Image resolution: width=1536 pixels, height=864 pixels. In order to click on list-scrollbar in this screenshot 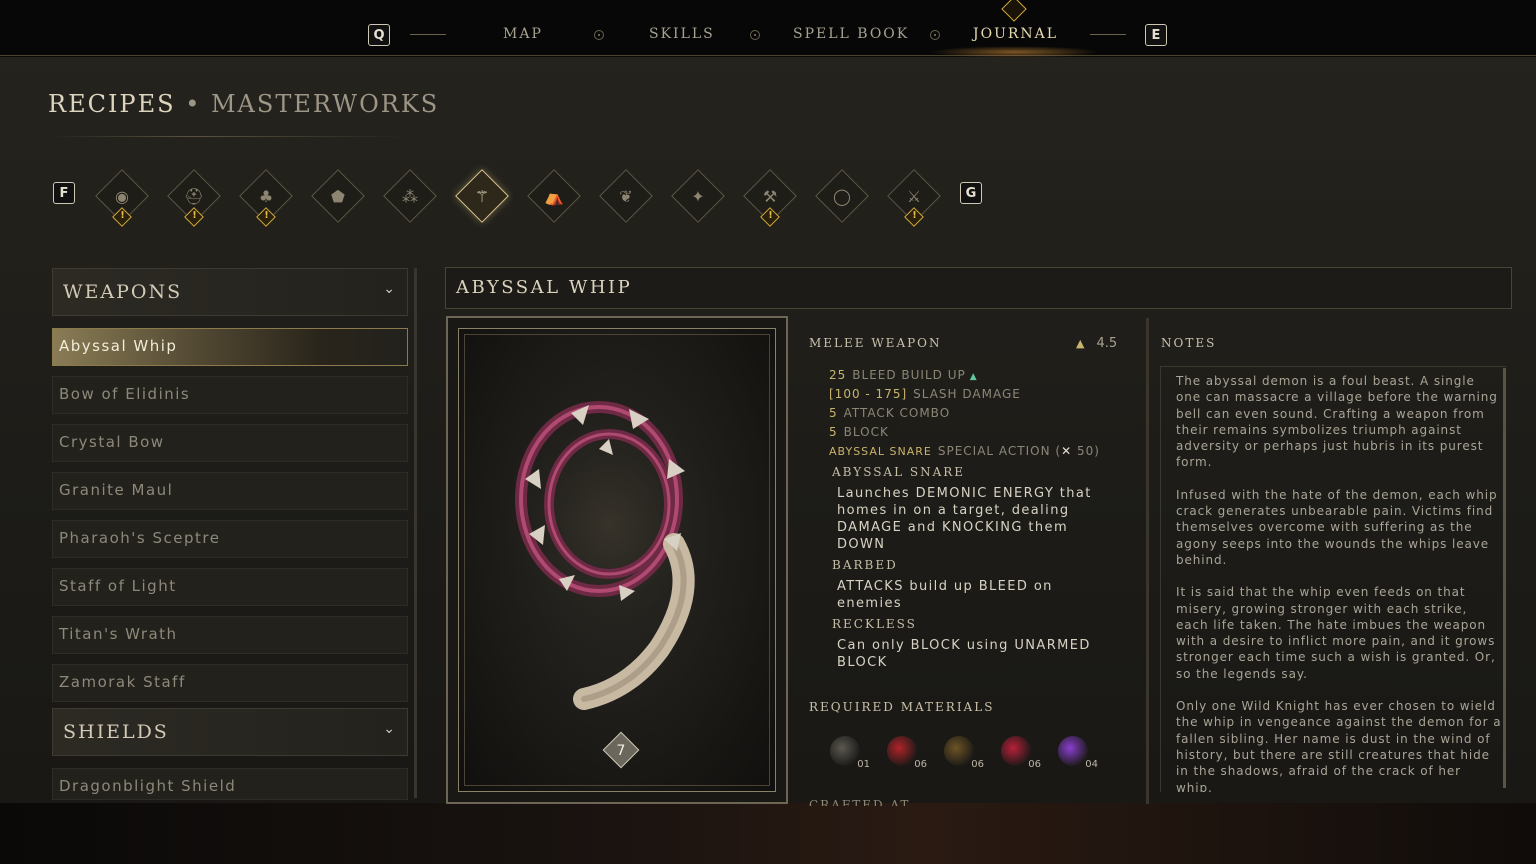, I will do `click(415, 533)`.